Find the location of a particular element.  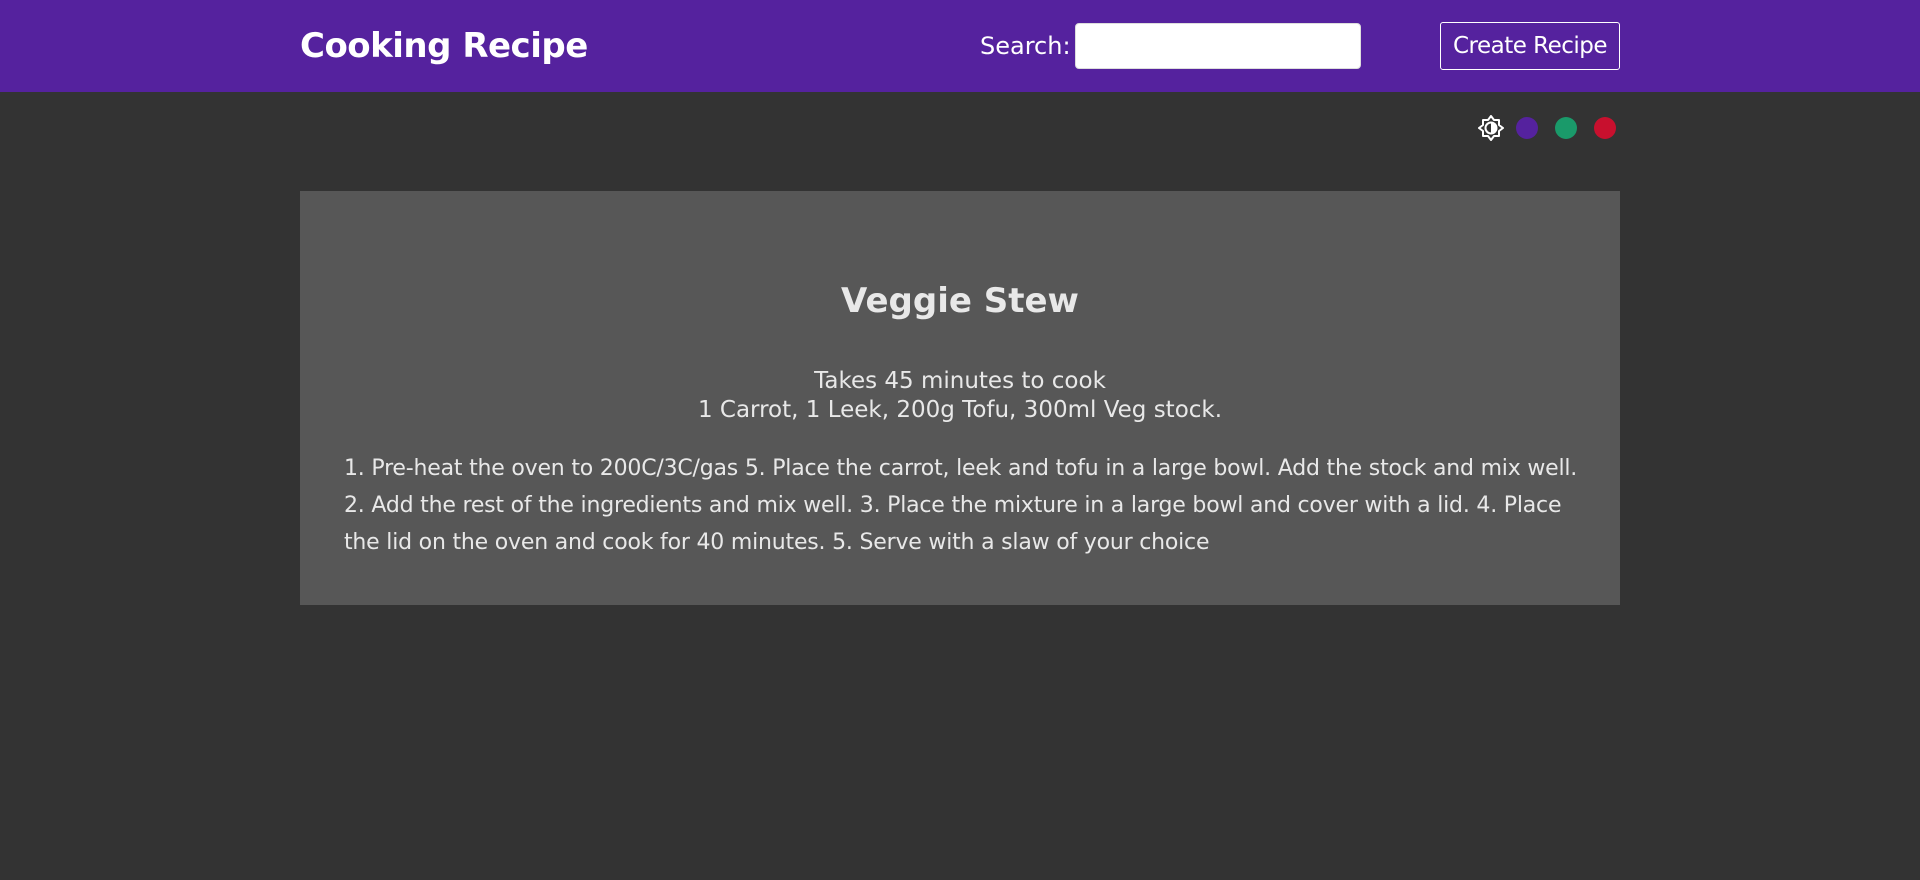

create-recipe-button: Create Recipe is located at coordinates (1530, 46).